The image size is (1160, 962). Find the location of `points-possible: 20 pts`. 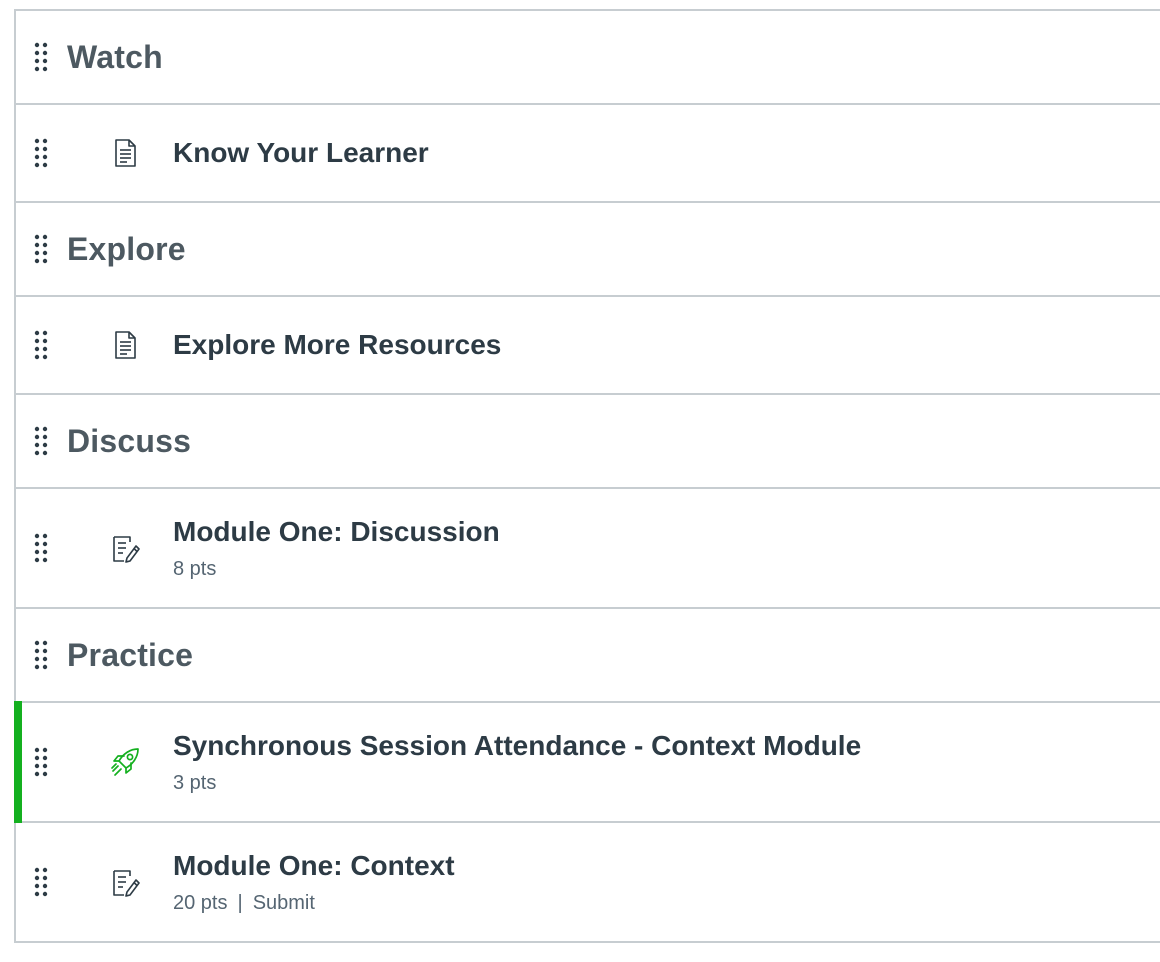

points-possible: 20 pts is located at coordinates (200, 902).